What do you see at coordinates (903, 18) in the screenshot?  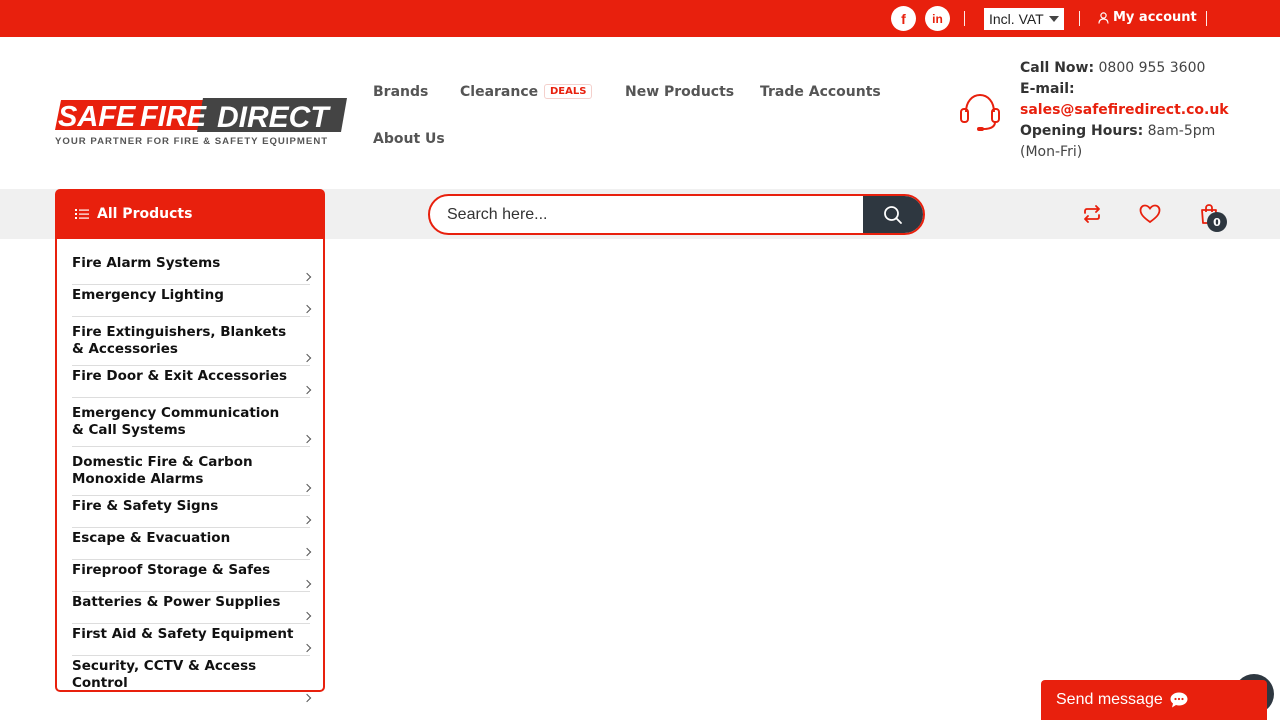 I see `facebook-icon: f` at bounding box center [903, 18].